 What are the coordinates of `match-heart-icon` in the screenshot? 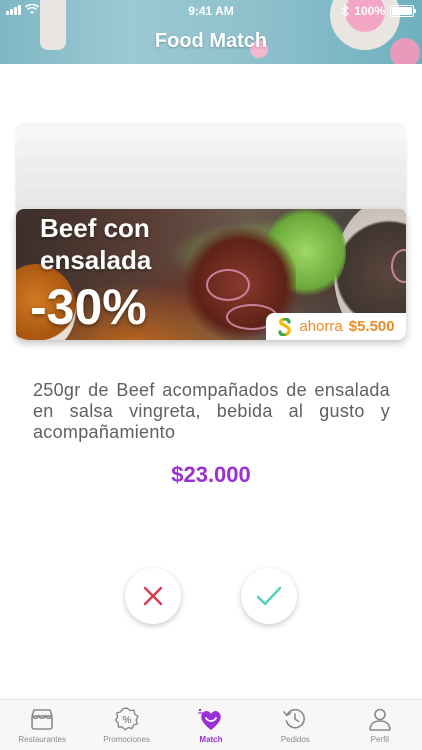 It's located at (209, 719).